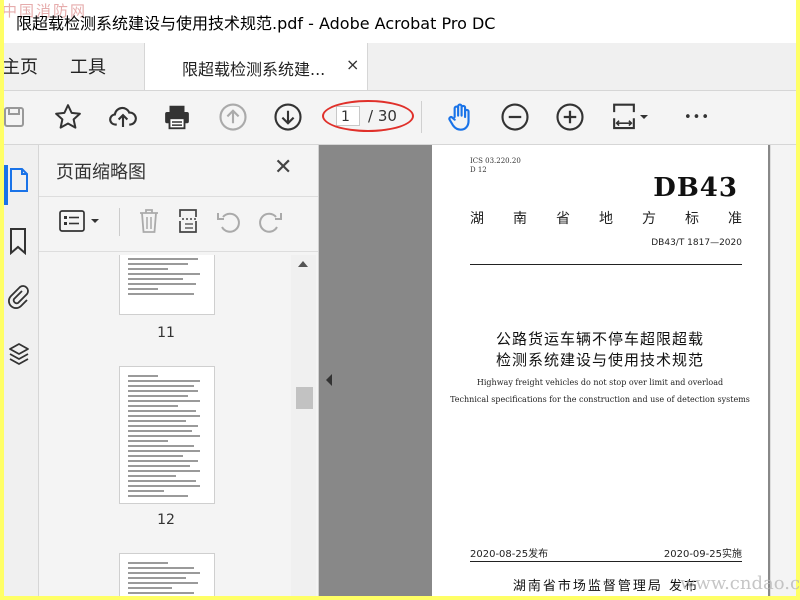  I want to click on effective-date: 2020-09-25实施, so click(702, 554).